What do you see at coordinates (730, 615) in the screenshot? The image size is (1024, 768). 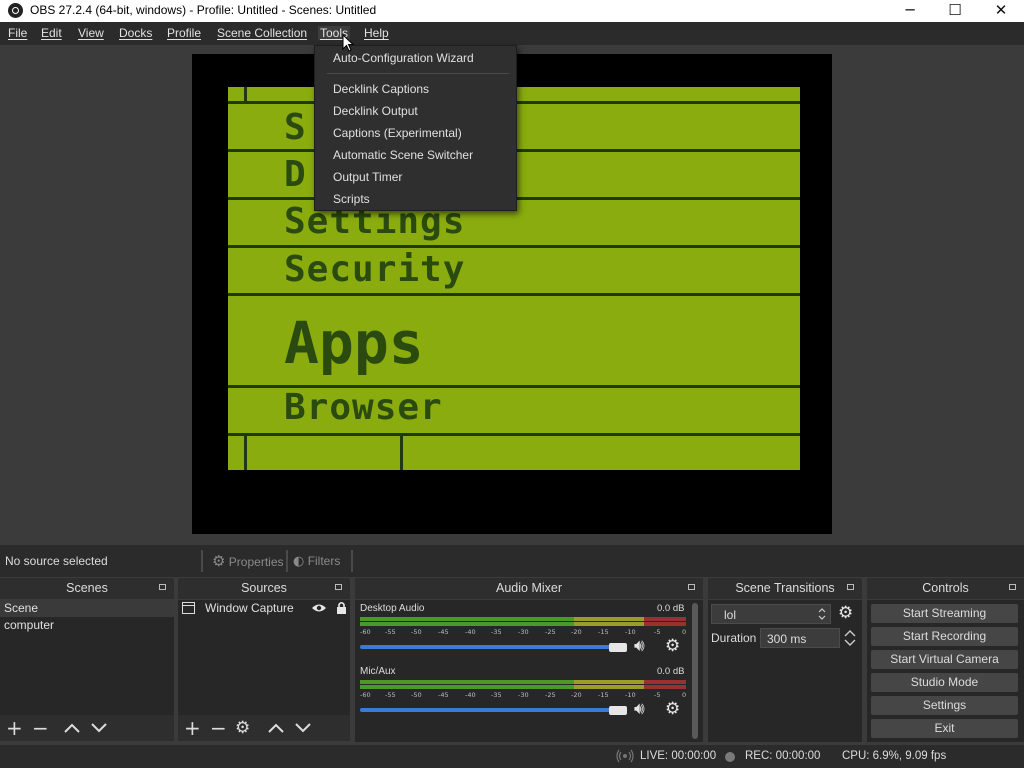 I see `transition-selected: lol` at bounding box center [730, 615].